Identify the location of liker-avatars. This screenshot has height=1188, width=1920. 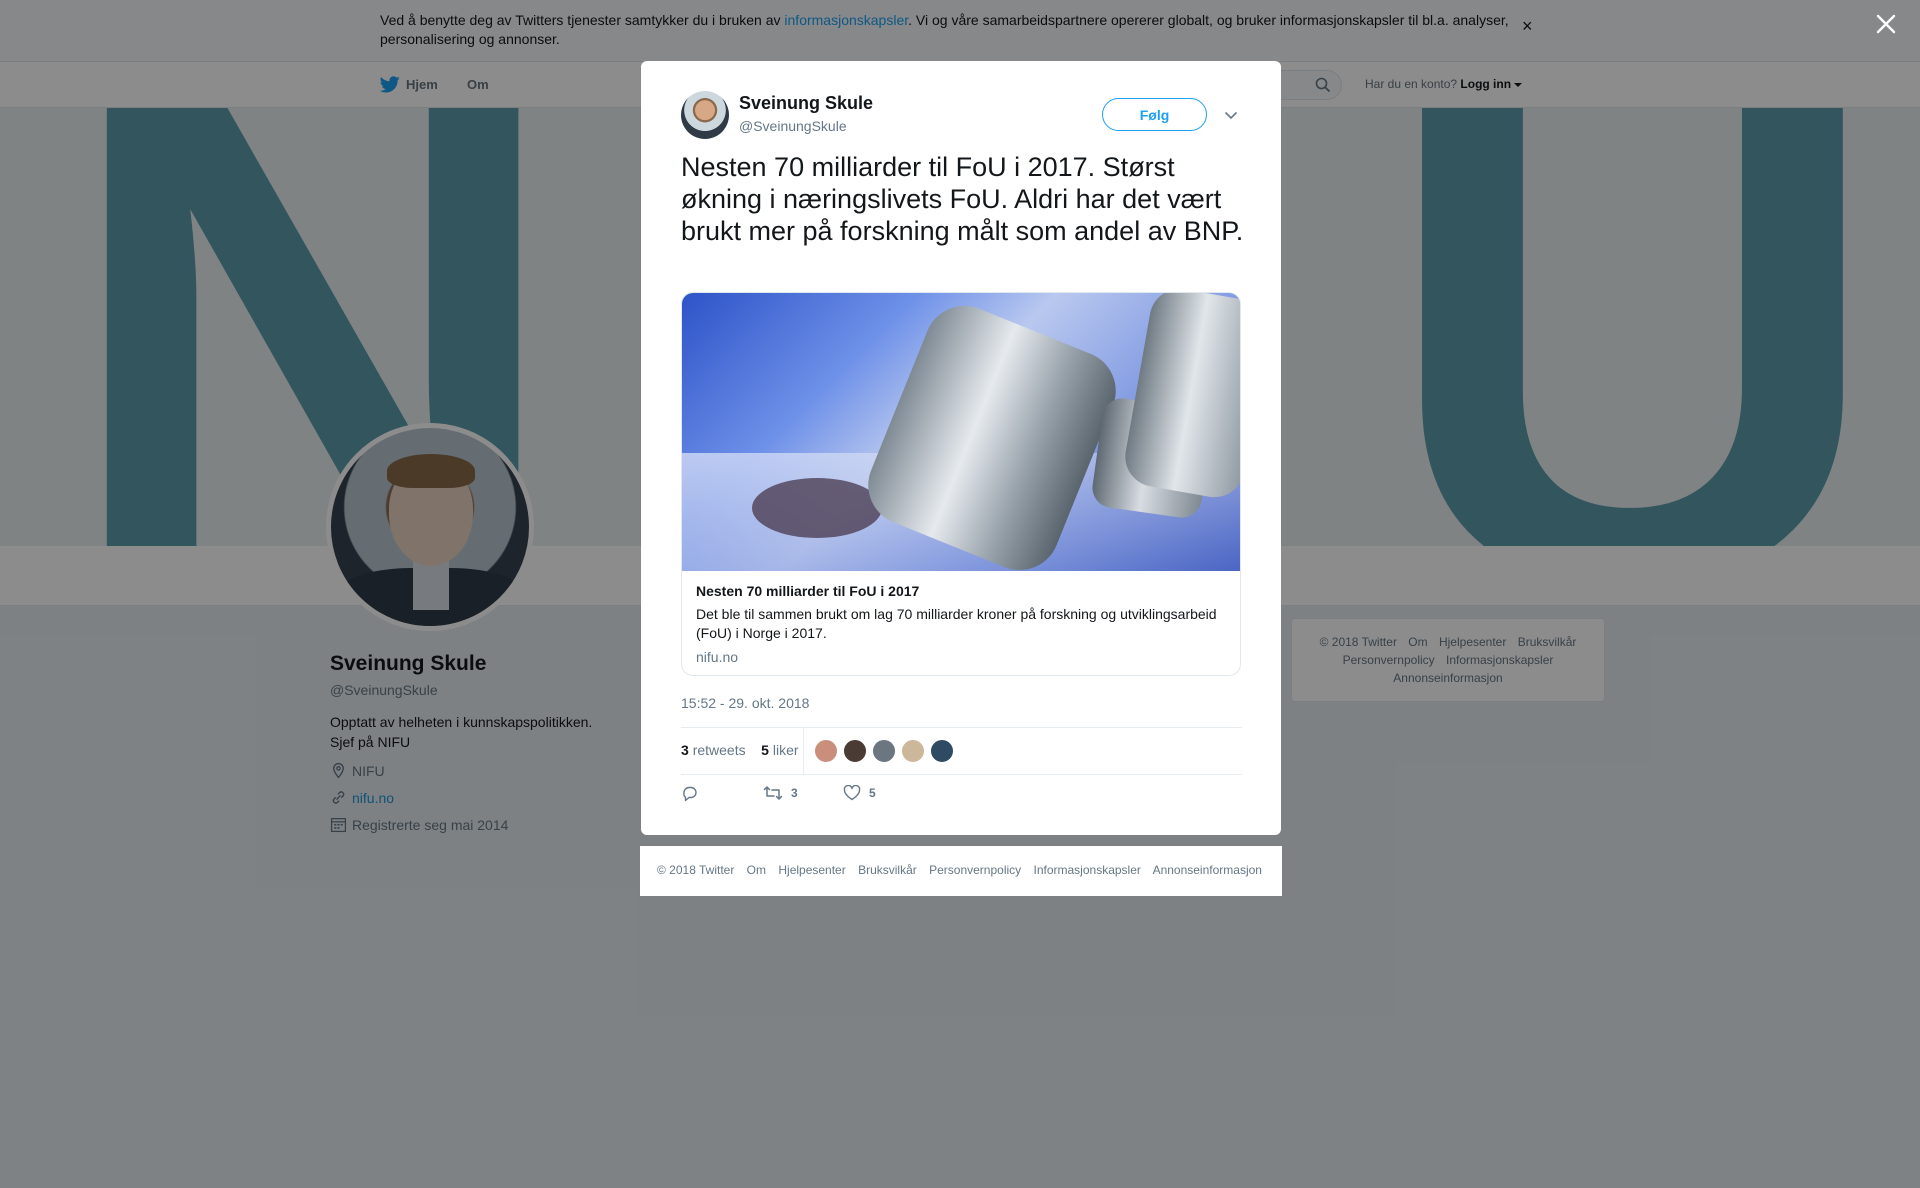
(901, 751).